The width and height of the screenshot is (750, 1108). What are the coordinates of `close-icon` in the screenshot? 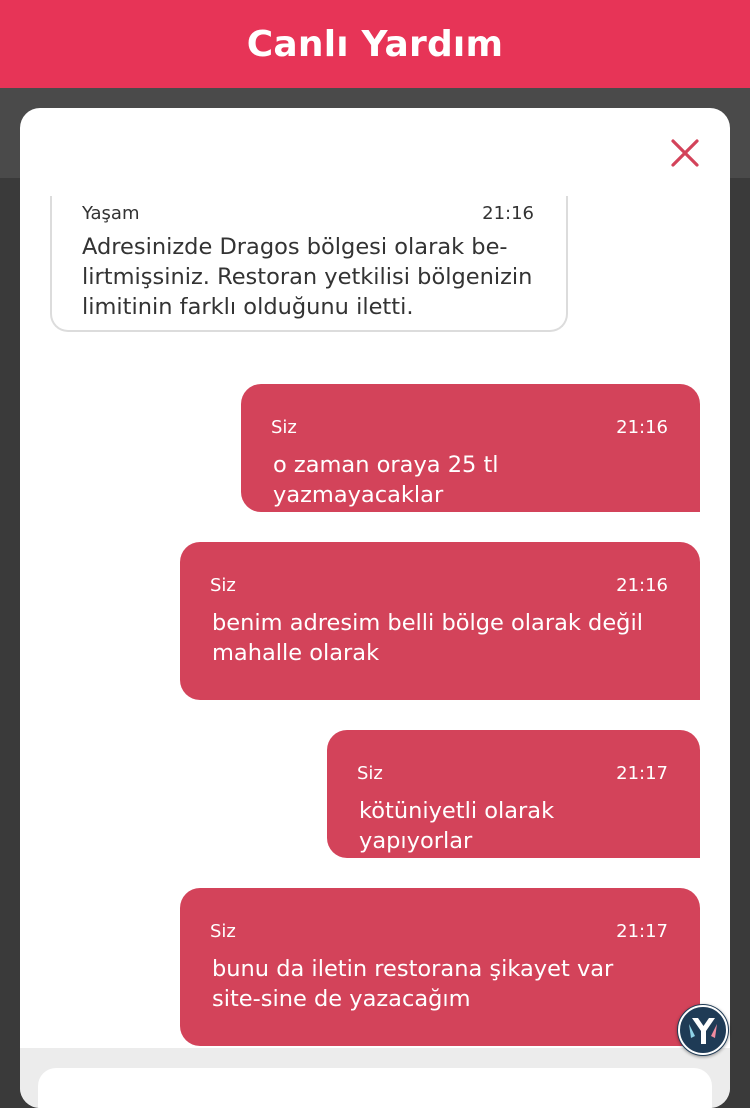 It's located at (685, 153).